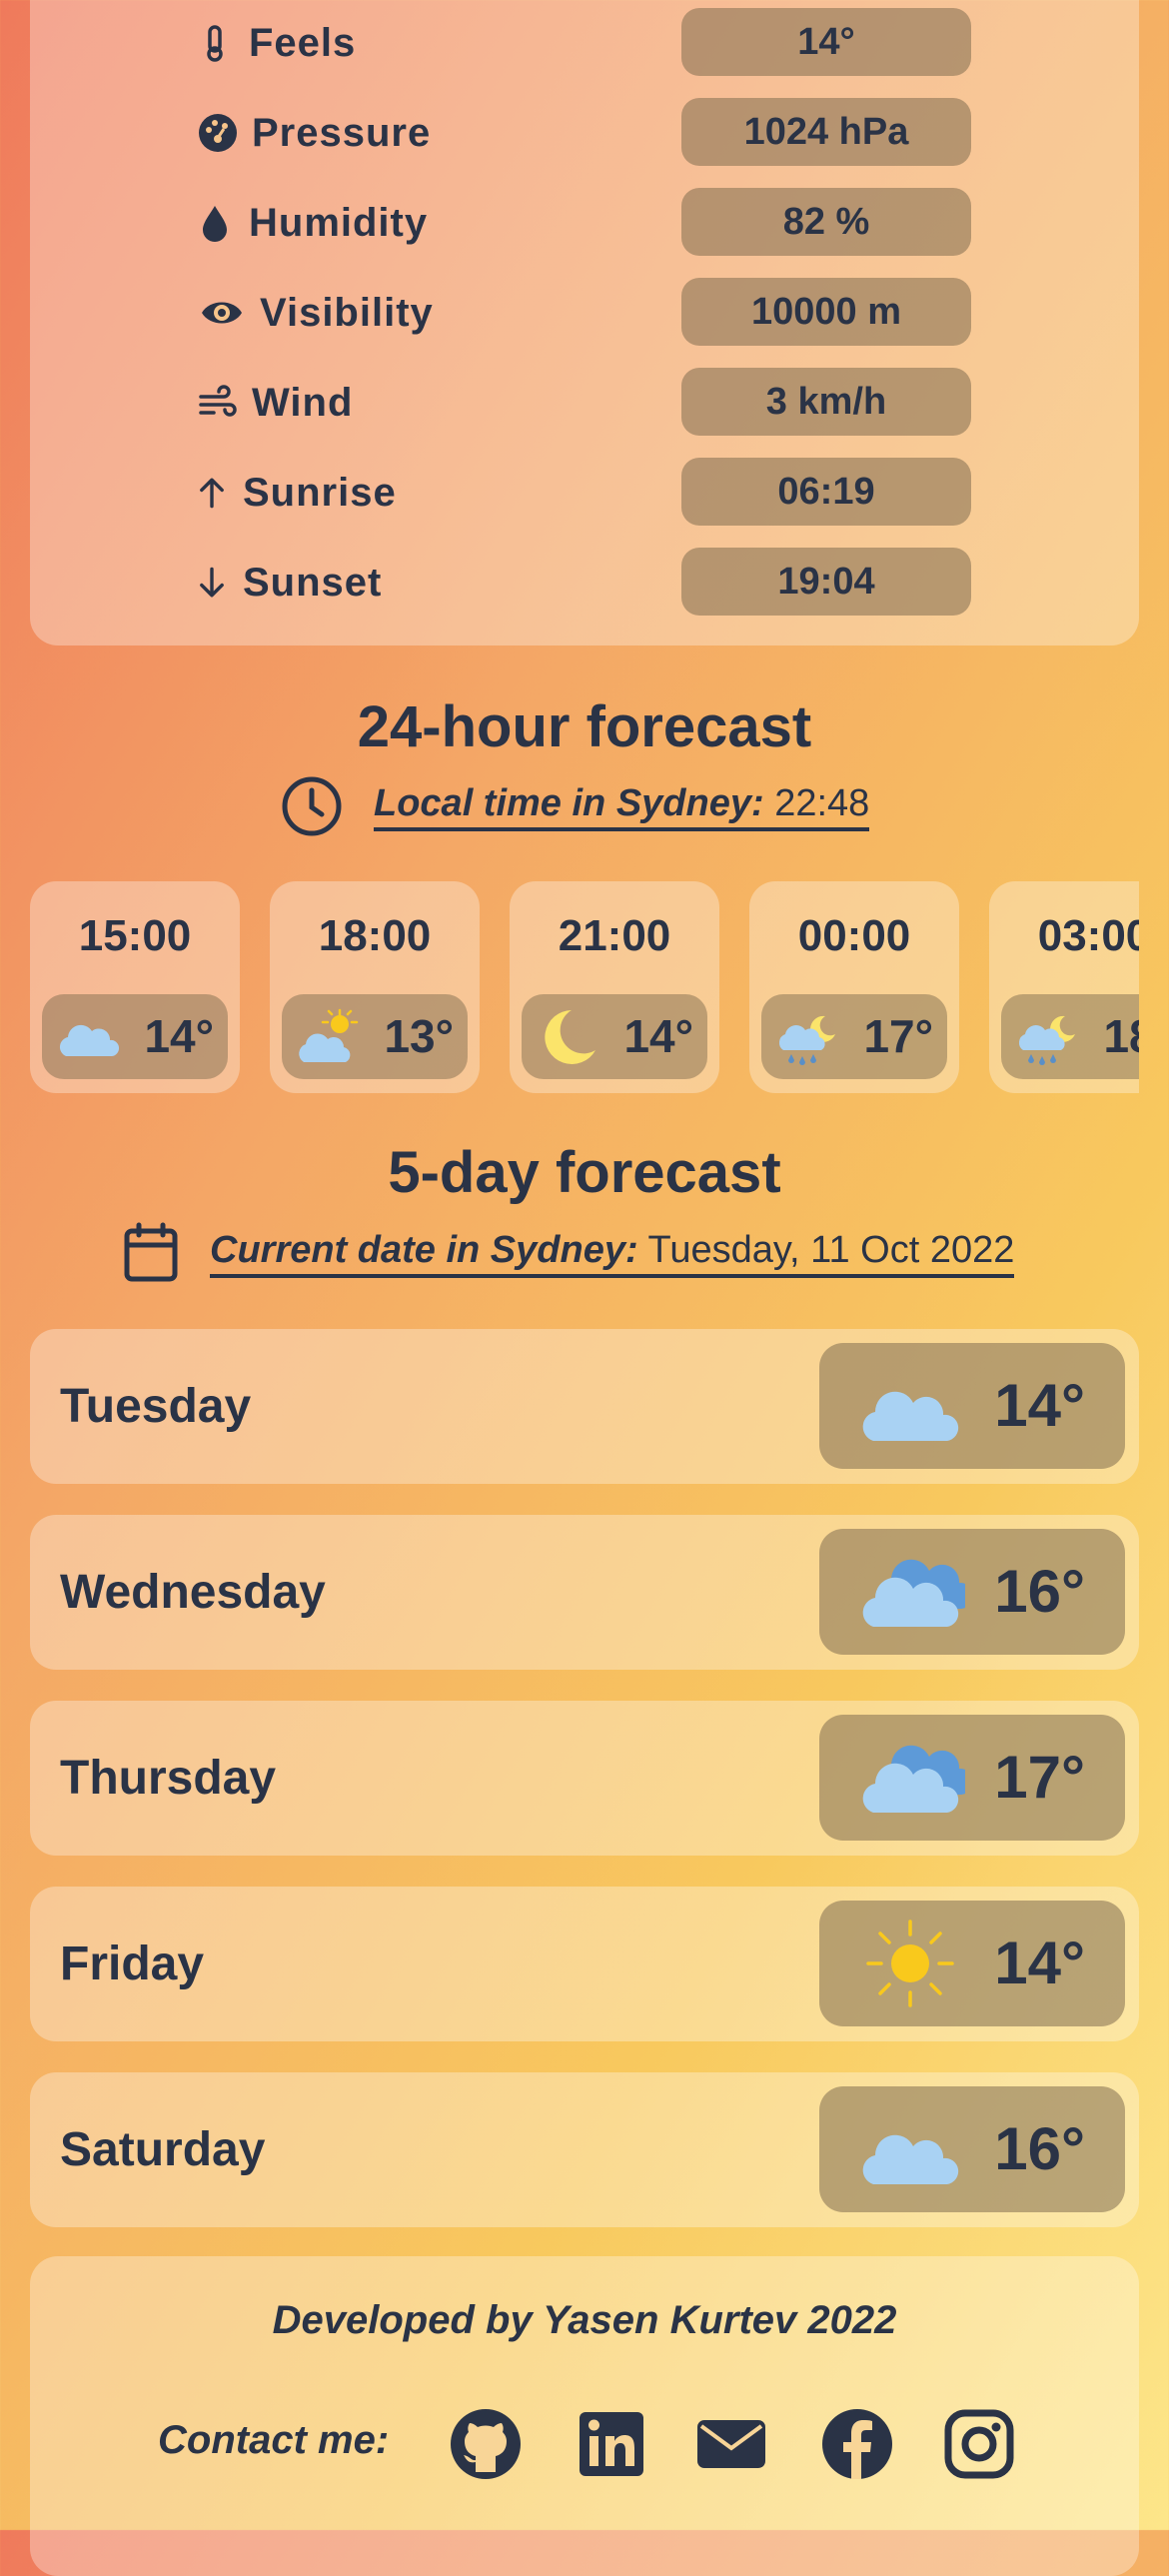 This screenshot has width=1169, height=2576. Describe the element at coordinates (584, 1964) in the screenshot. I see `daily-row-friday: Friday 14°` at that location.